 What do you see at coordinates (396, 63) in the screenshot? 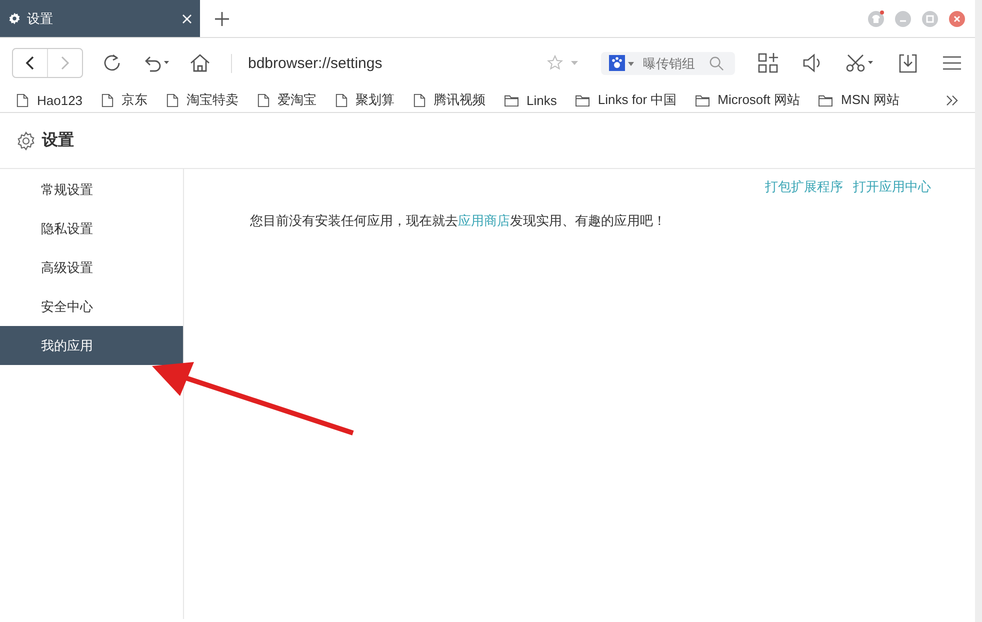
I see `address-field: bdbrowser://settings` at bounding box center [396, 63].